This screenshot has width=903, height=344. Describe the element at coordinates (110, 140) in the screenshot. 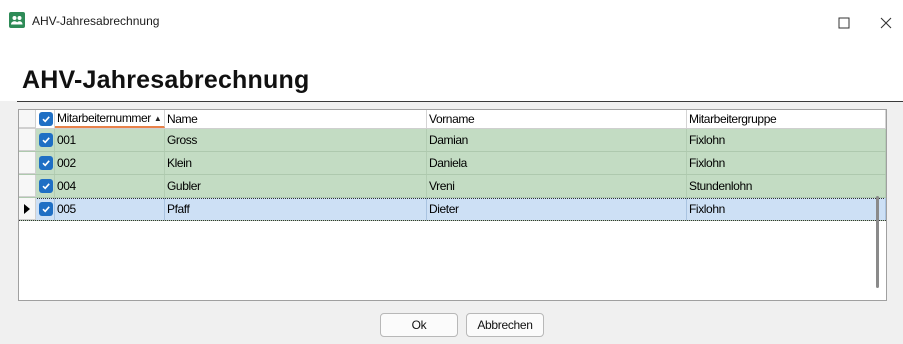

I see `cell-mitarbeiternummer: 001` at that location.